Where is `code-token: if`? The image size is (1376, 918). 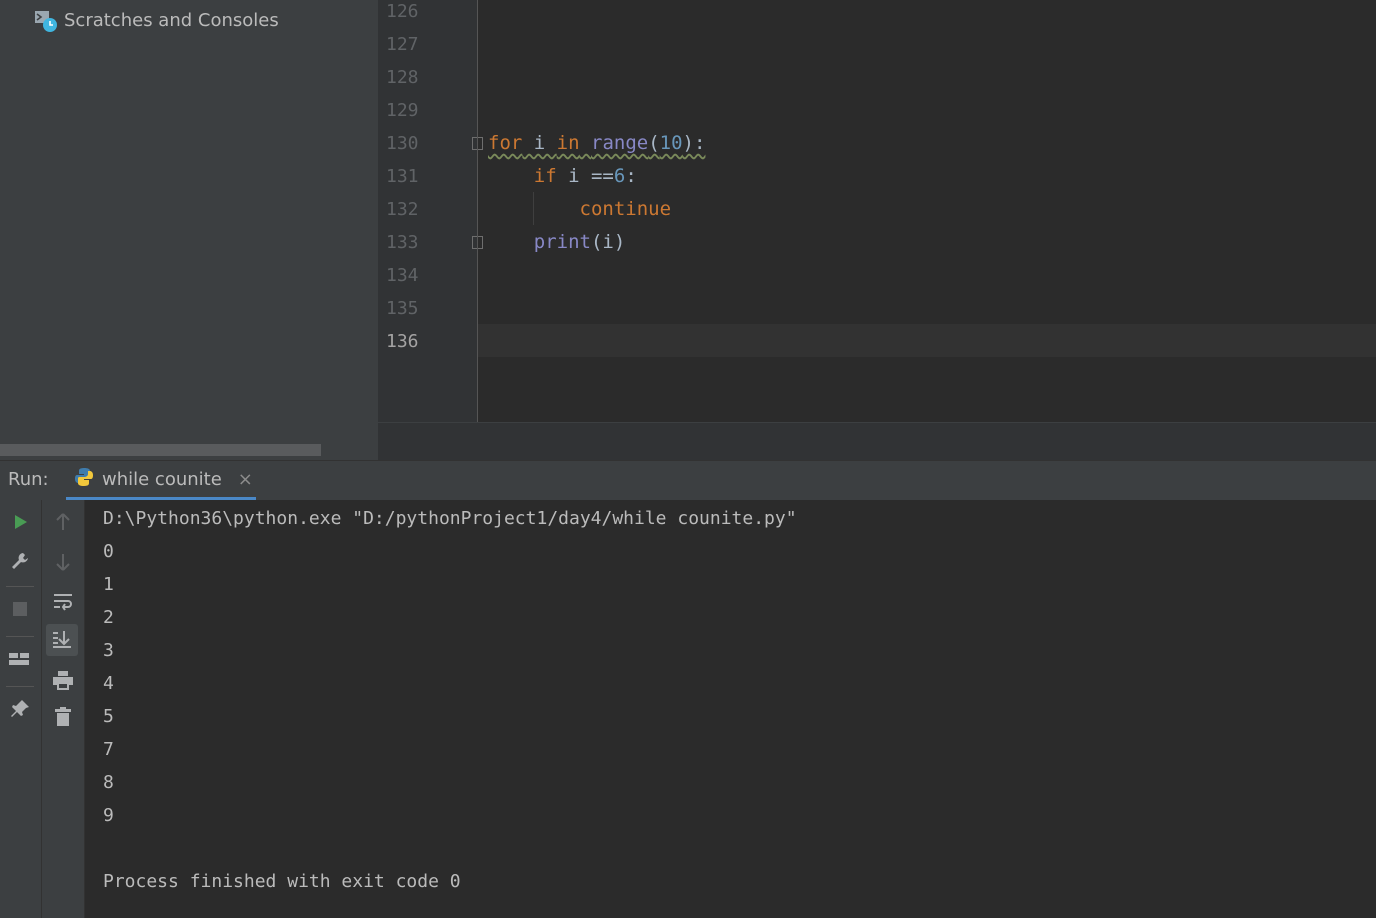
code-token: if is located at coordinates (545, 176).